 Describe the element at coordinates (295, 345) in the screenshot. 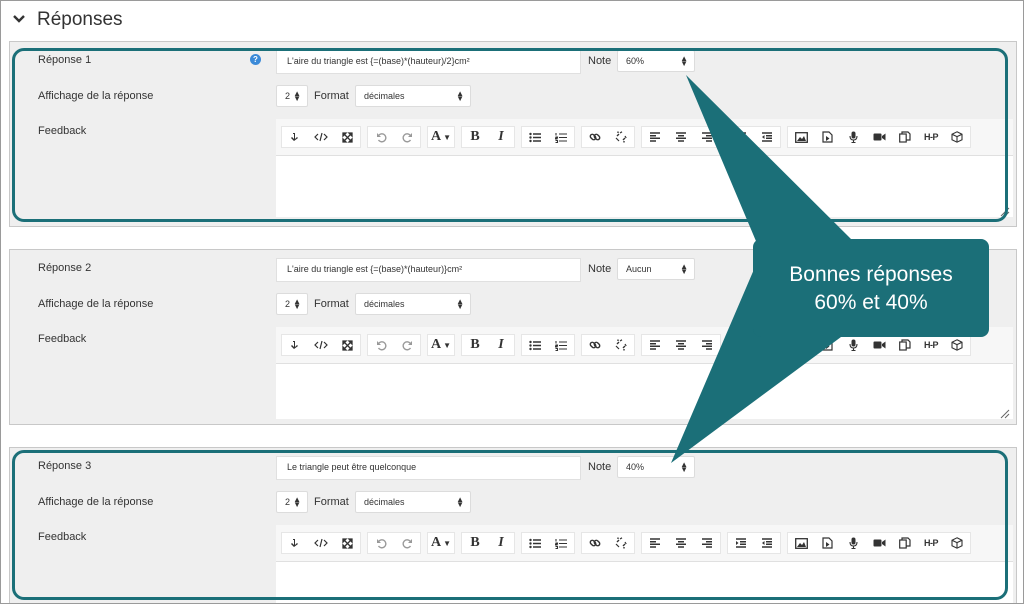

I see `show-more-icon` at that location.